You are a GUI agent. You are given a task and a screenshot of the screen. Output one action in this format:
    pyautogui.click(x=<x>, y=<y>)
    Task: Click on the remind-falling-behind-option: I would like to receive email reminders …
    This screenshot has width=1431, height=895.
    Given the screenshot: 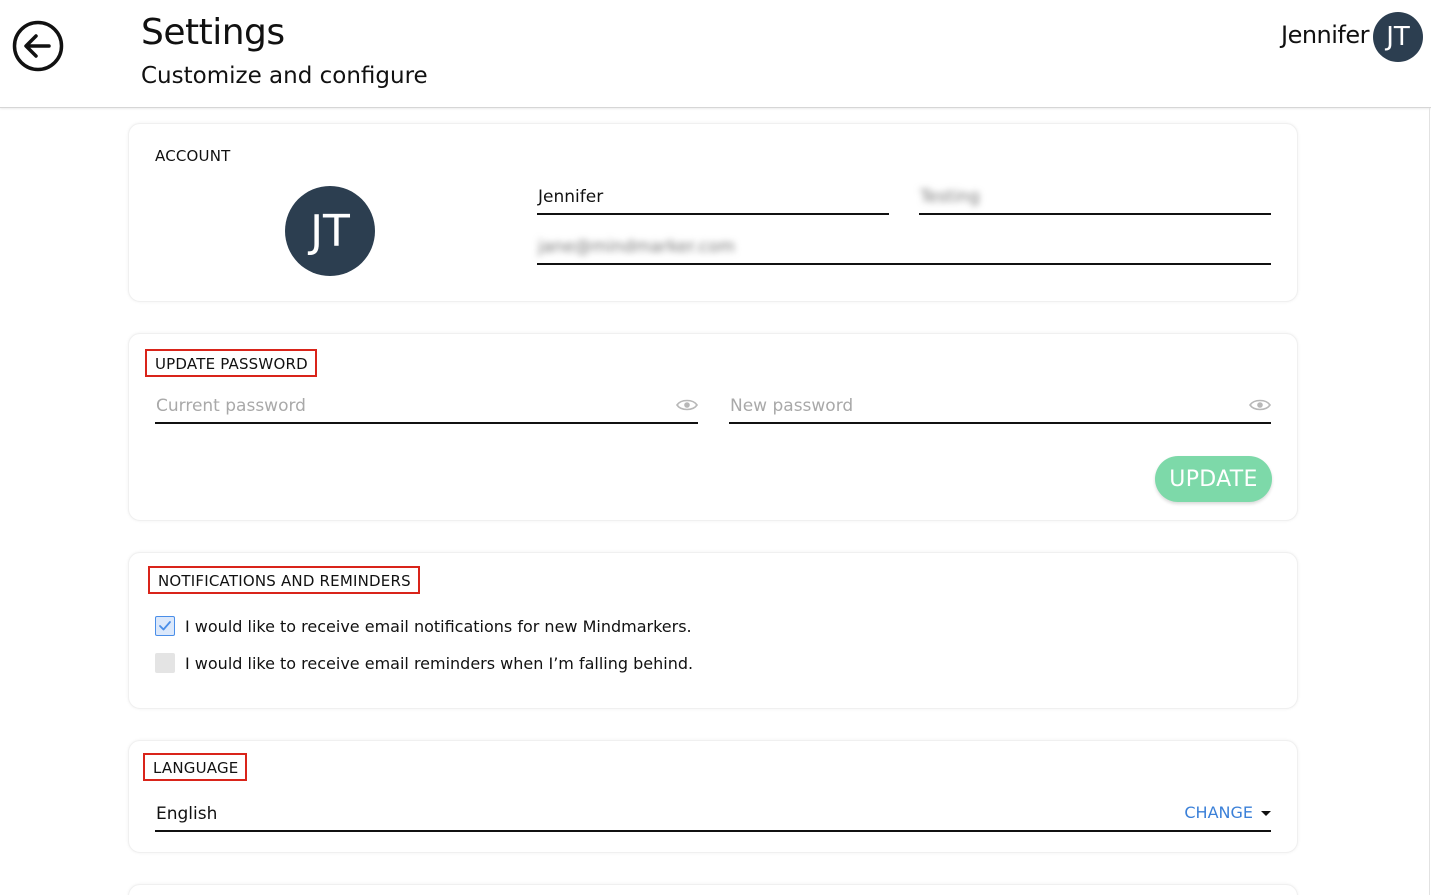 What is the action you would take?
    pyautogui.click(x=424, y=663)
    